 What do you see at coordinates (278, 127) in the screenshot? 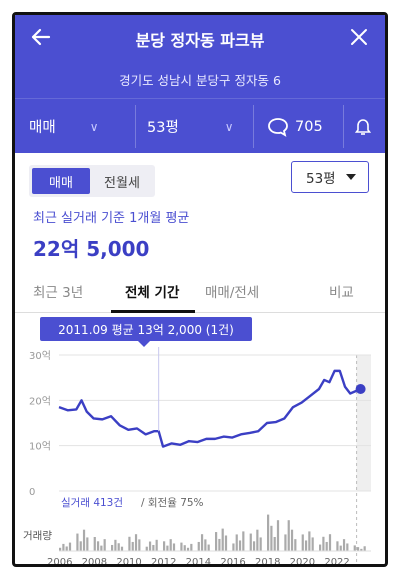
I see `speech-bubble-icon` at bounding box center [278, 127].